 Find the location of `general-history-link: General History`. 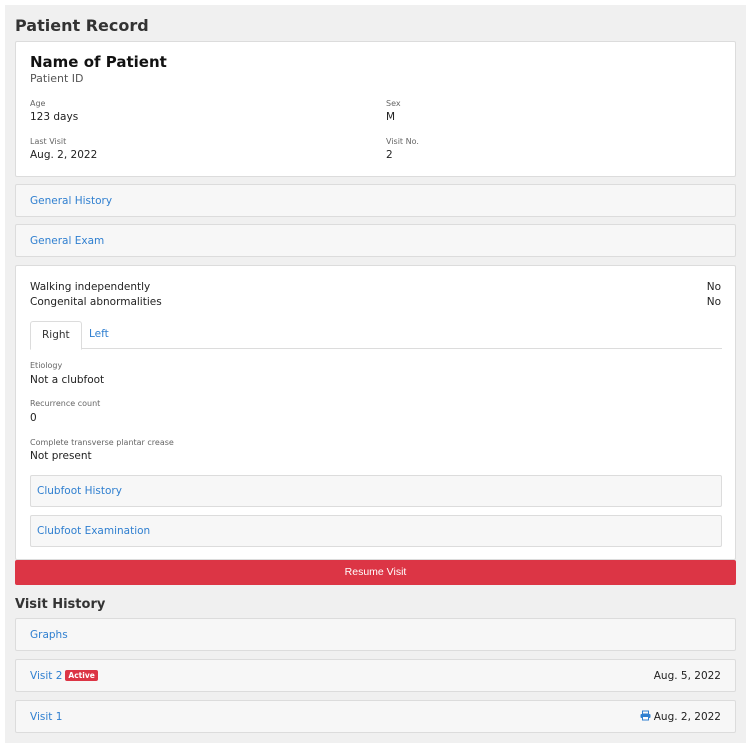

general-history-link: General History is located at coordinates (71, 201).